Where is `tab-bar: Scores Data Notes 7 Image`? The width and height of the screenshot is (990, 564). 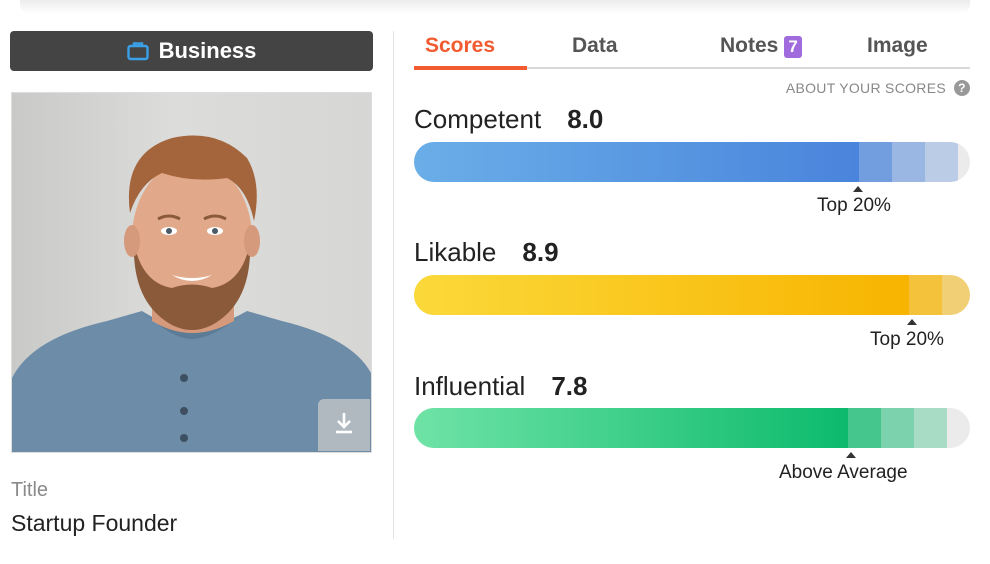 tab-bar: Scores Data Notes 7 Image is located at coordinates (692, 50).